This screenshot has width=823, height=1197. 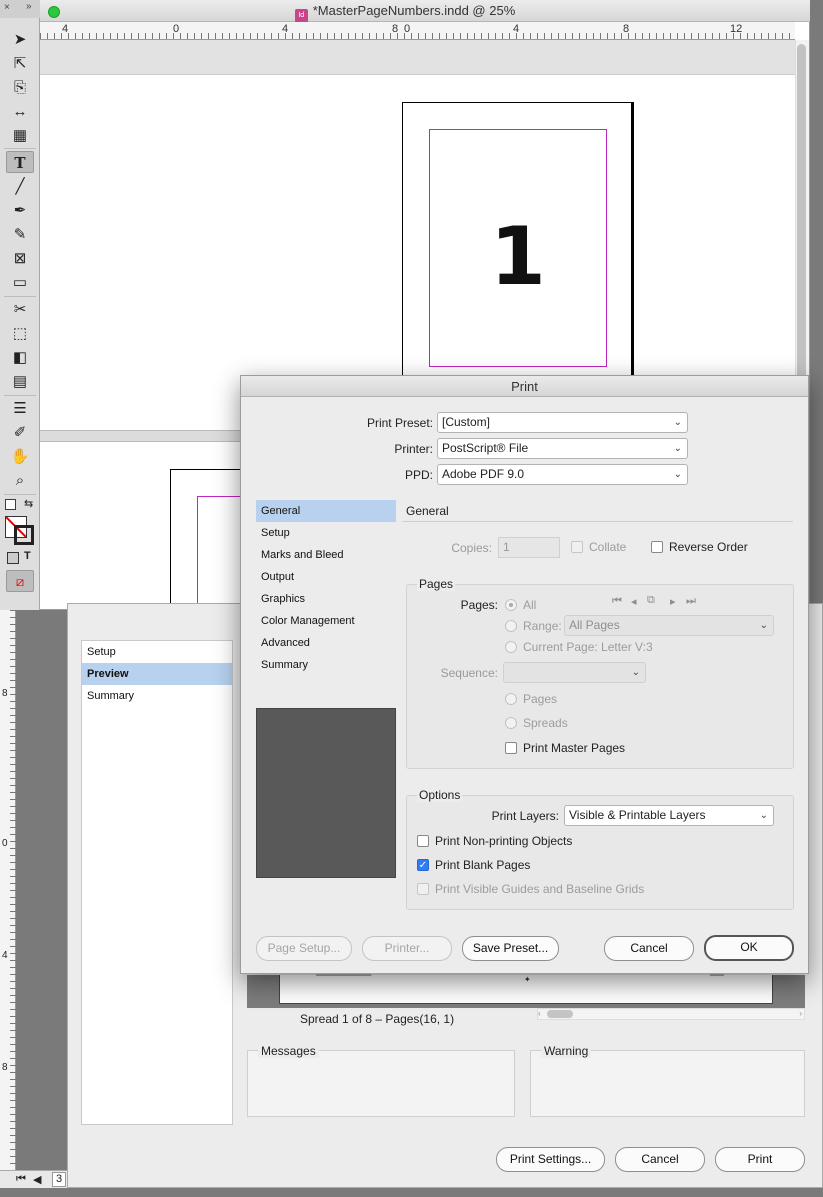 I want to click on previous-page-icon: ◀, so click(x=37, y=1179).